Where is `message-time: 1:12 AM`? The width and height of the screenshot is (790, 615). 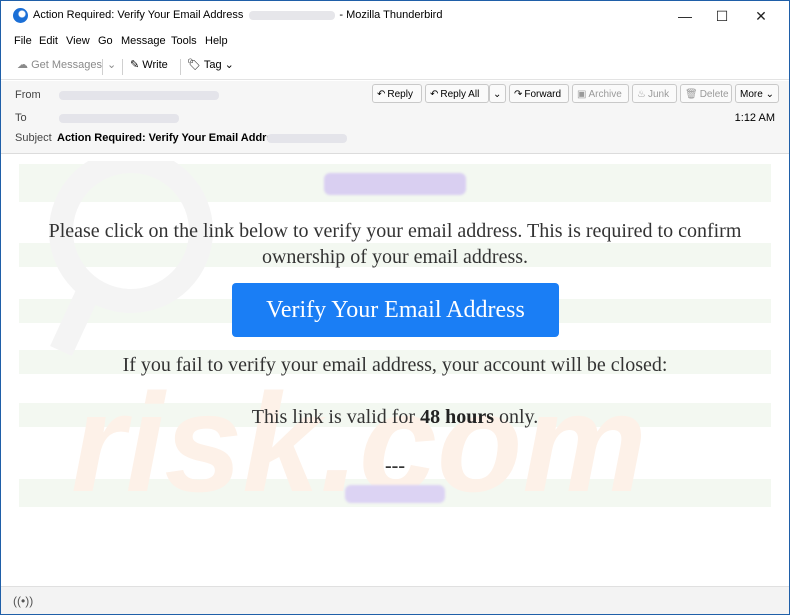 message-time: 1:12 AM is located at coordinates (754, 118).